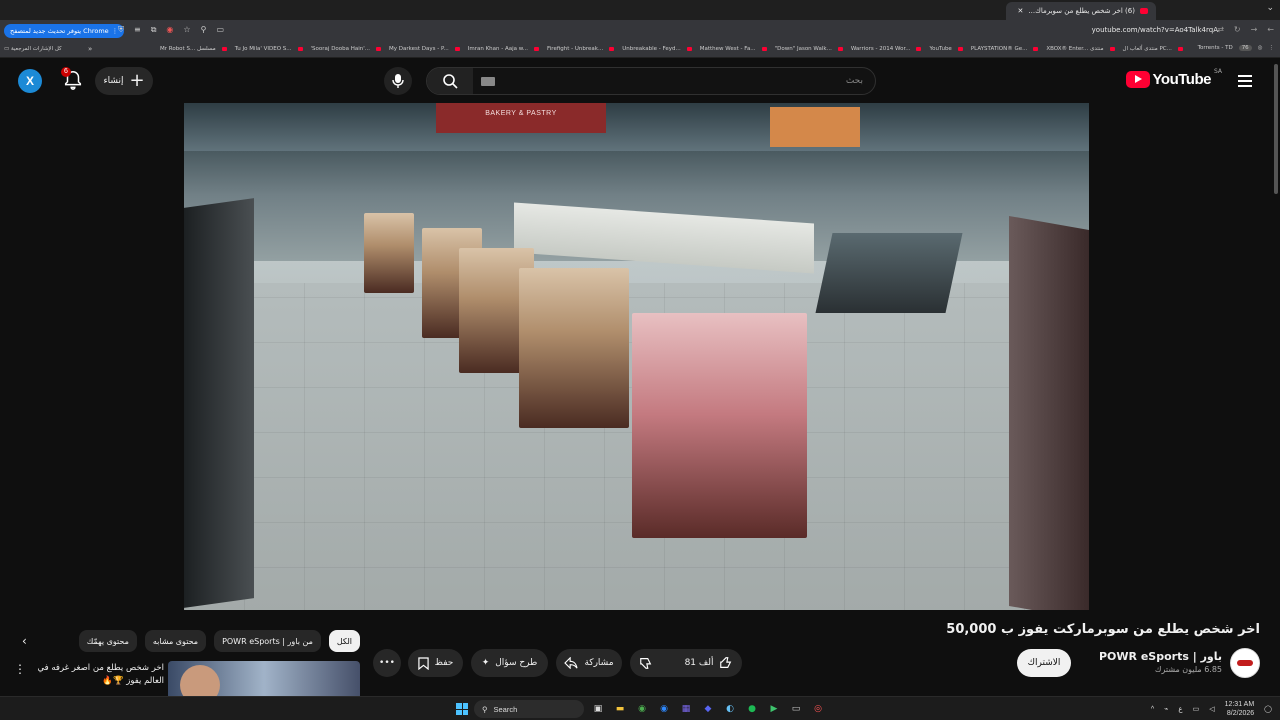  What do you see at coordinates (175, 641) in the screenshot?
I see `chip-2: محتوى مشابه` at bounding box center [175, 641].